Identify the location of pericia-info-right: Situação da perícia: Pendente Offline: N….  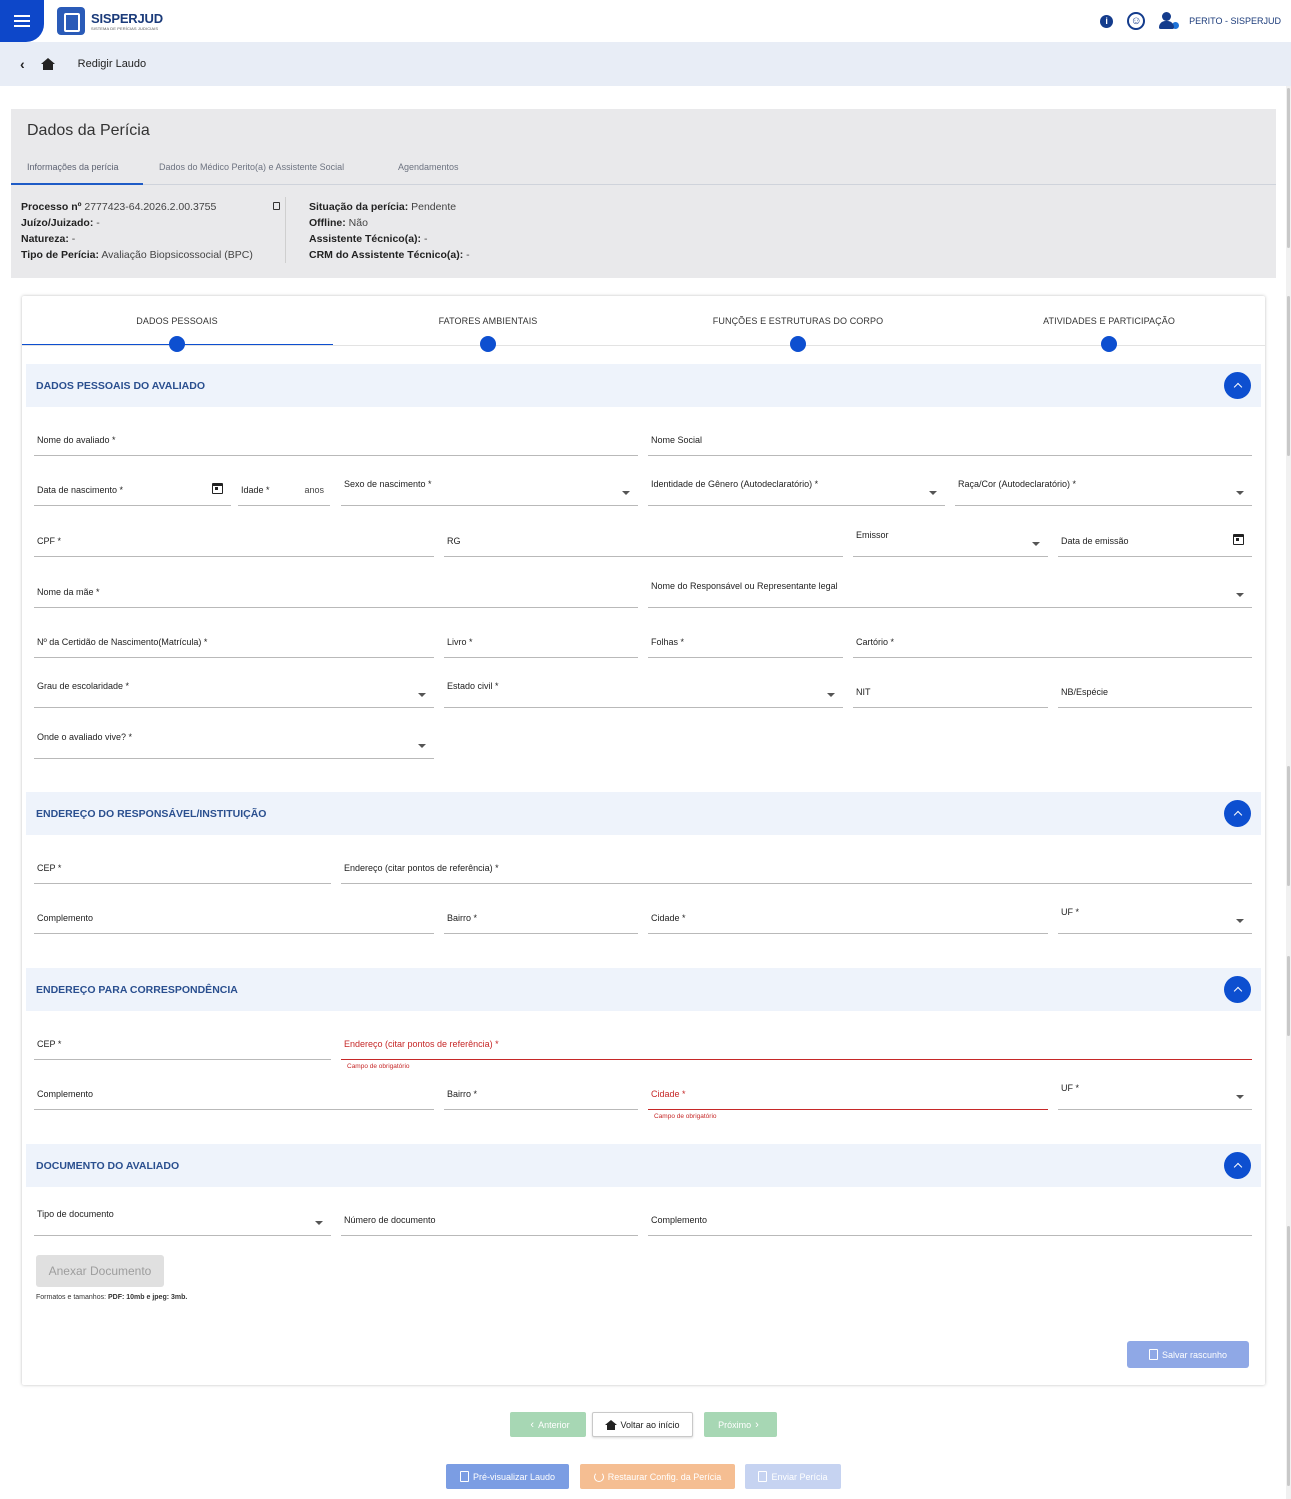
(389, 231).